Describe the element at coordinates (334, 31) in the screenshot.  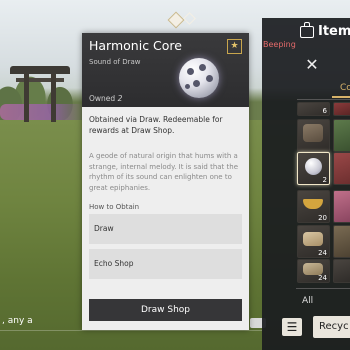
I see `inventory-title: Item` at that location.